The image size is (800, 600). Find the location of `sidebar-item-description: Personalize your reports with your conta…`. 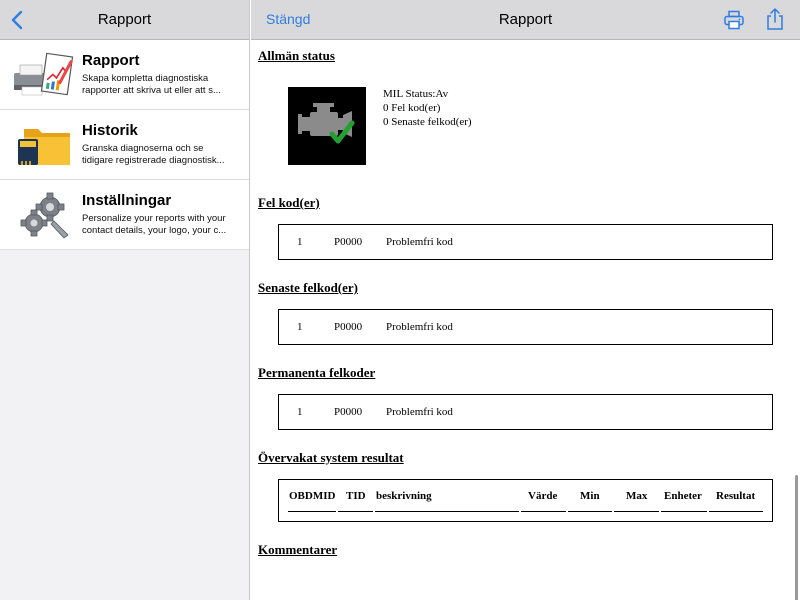

sidebar-item-description: Personalize your reports with your conta… is located at coordinates (162, 225).